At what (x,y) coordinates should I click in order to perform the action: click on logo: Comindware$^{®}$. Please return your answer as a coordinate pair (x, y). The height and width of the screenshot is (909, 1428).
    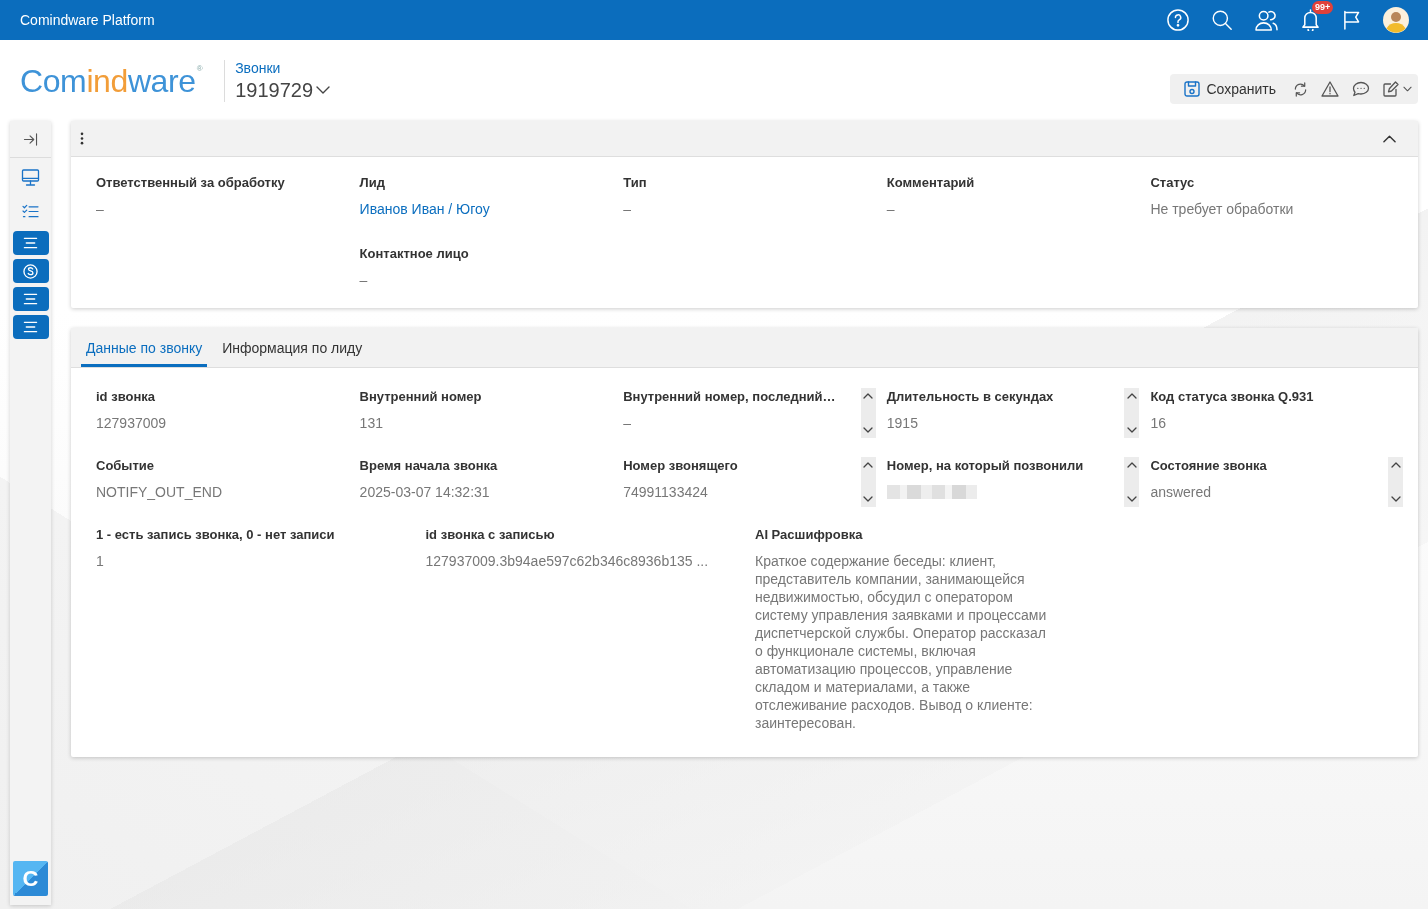
    Looking at the image, I should click on (111, 80).